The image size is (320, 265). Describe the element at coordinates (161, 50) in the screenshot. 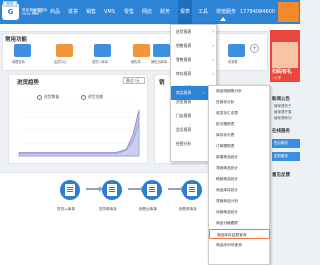

I see `sales-out-icon` at that location.